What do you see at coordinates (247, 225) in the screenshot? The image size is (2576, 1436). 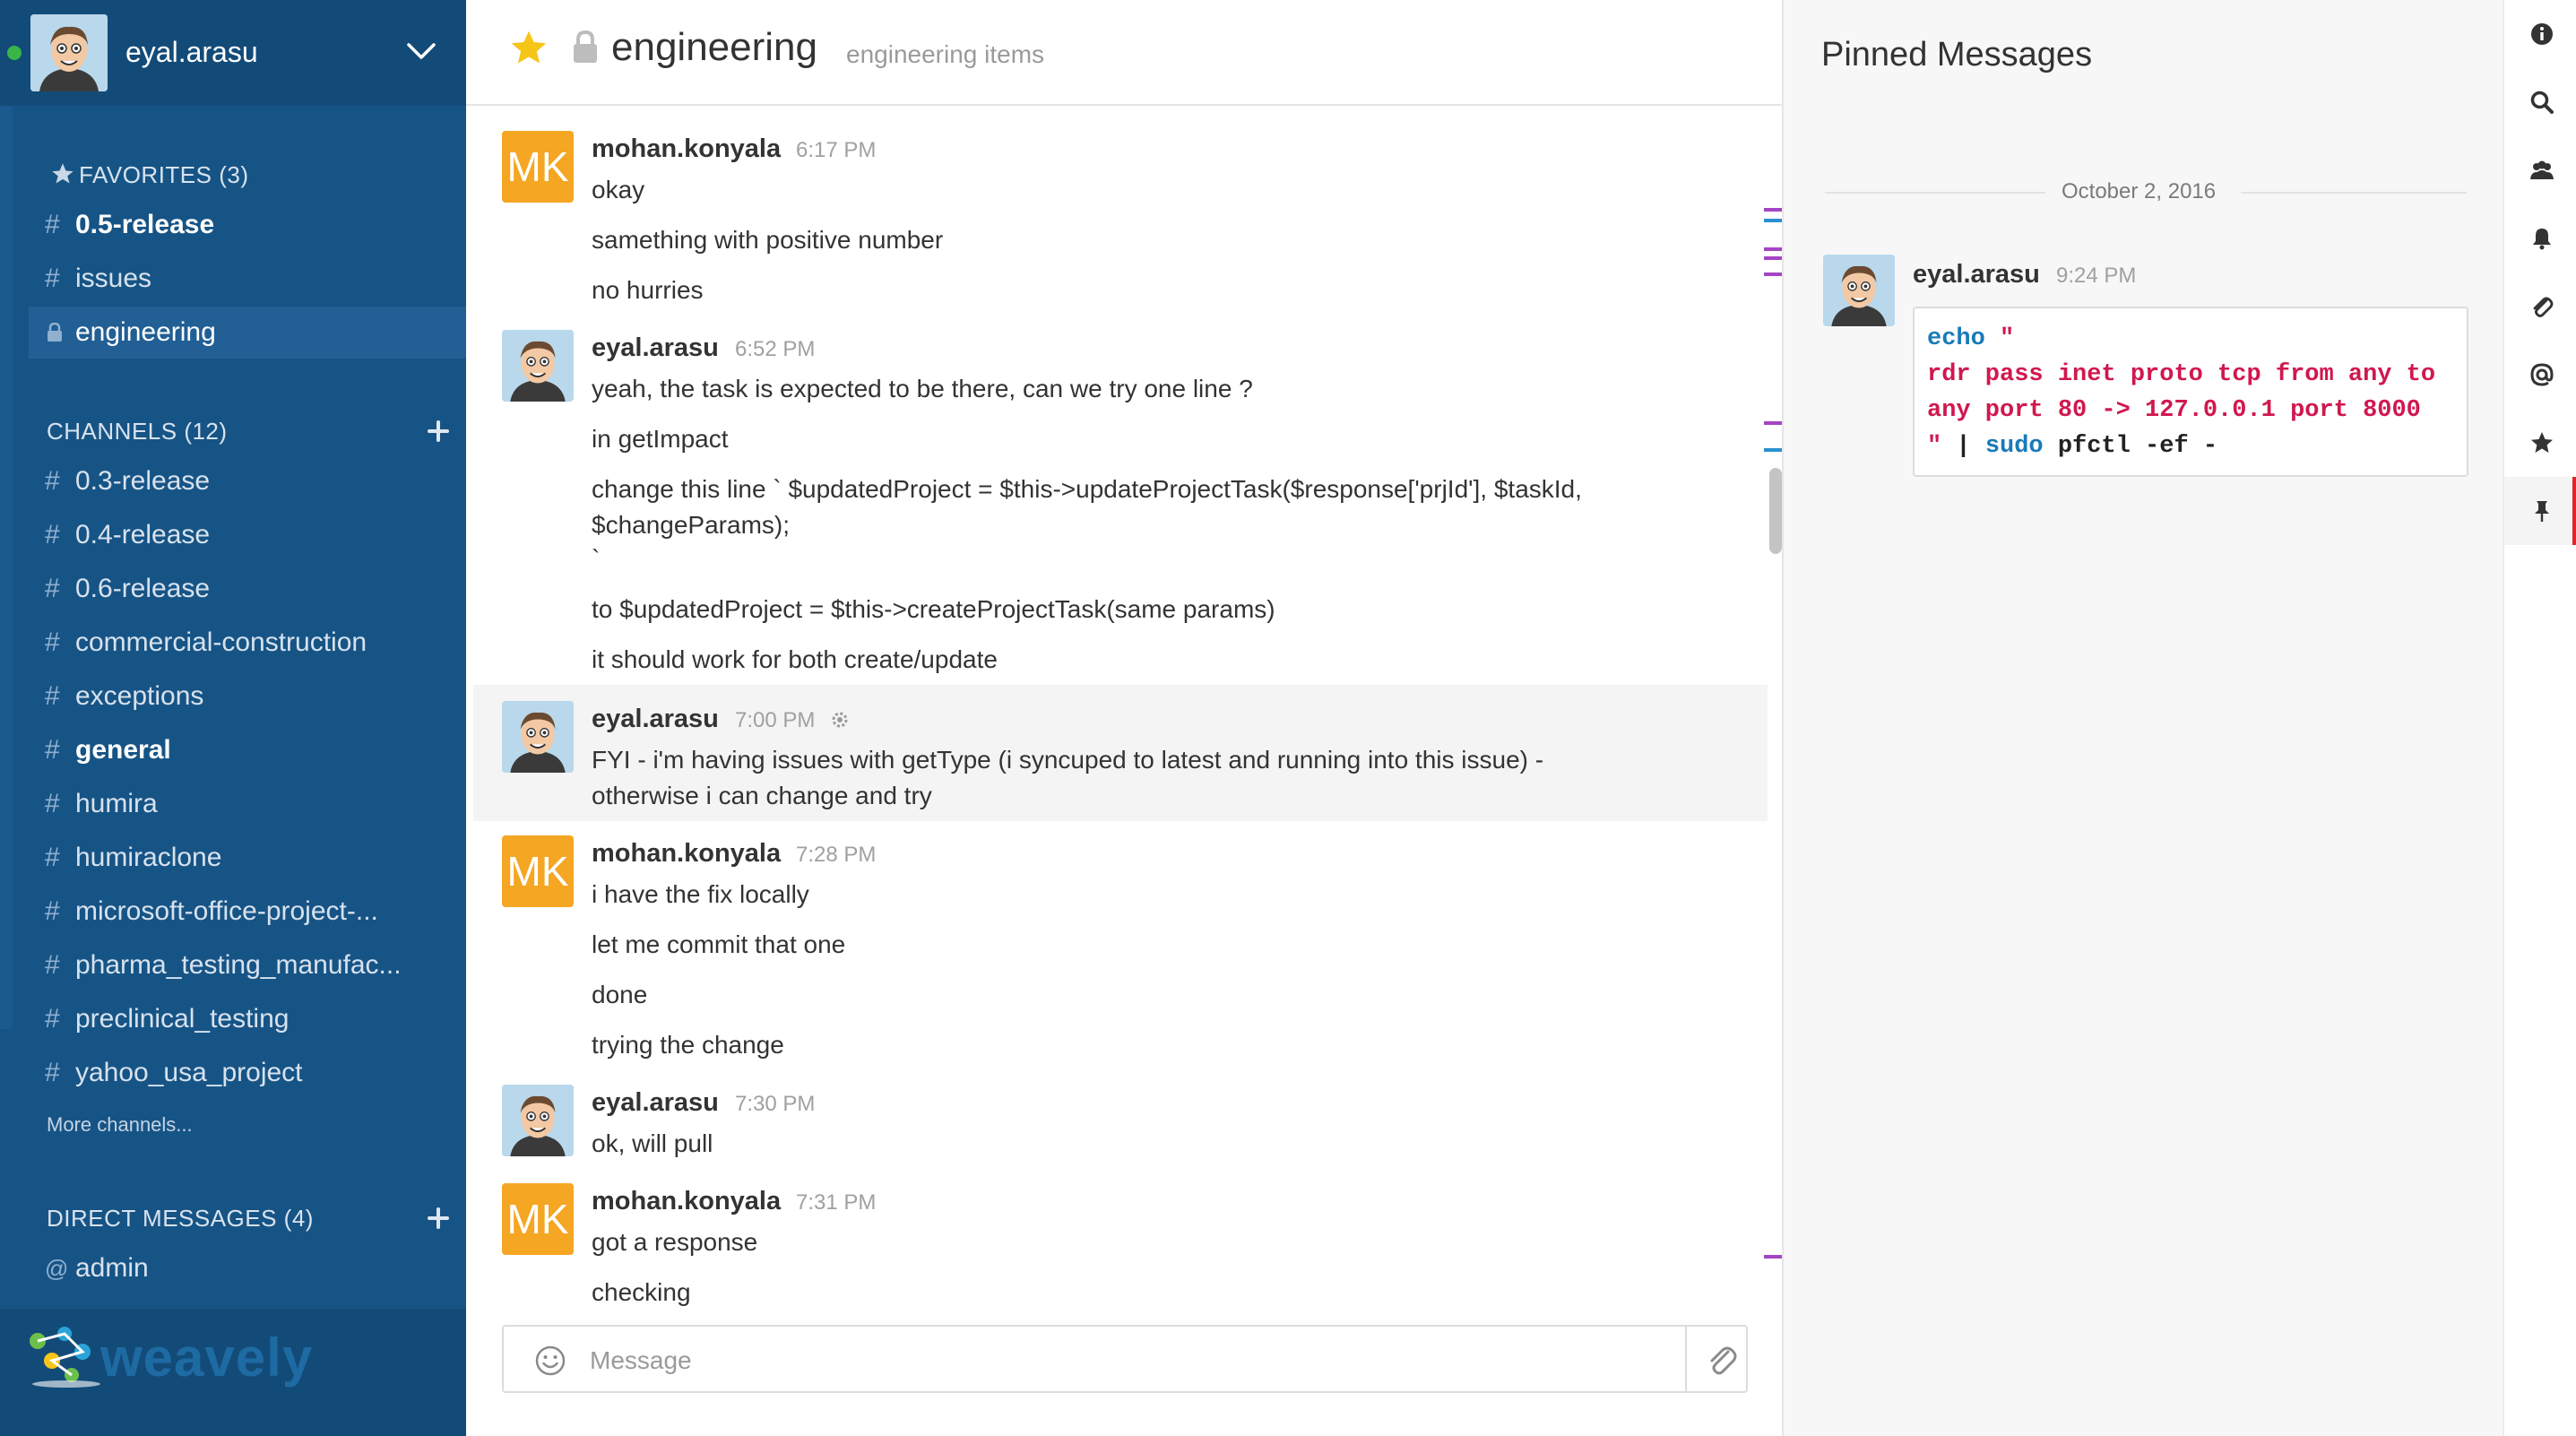 I see `sidebar-item-0-5-release: # 0.5-release` at bounding box center [247, 225].